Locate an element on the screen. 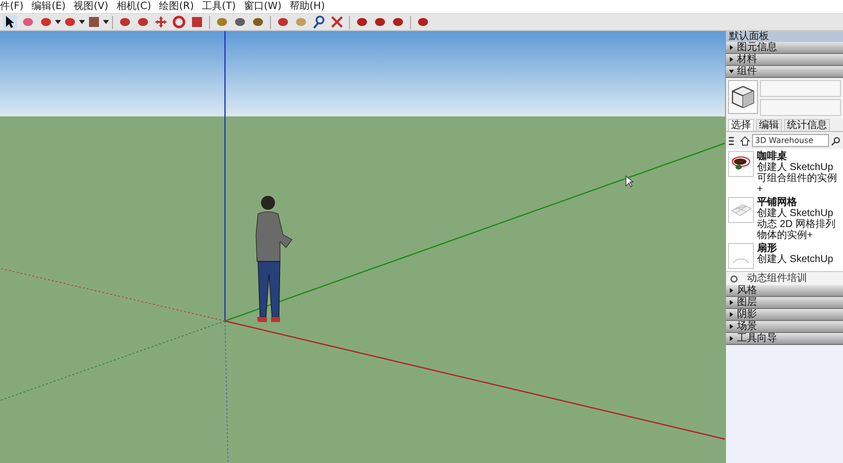  component-name: 咖啡桌 is located at coordinates (772, 156).